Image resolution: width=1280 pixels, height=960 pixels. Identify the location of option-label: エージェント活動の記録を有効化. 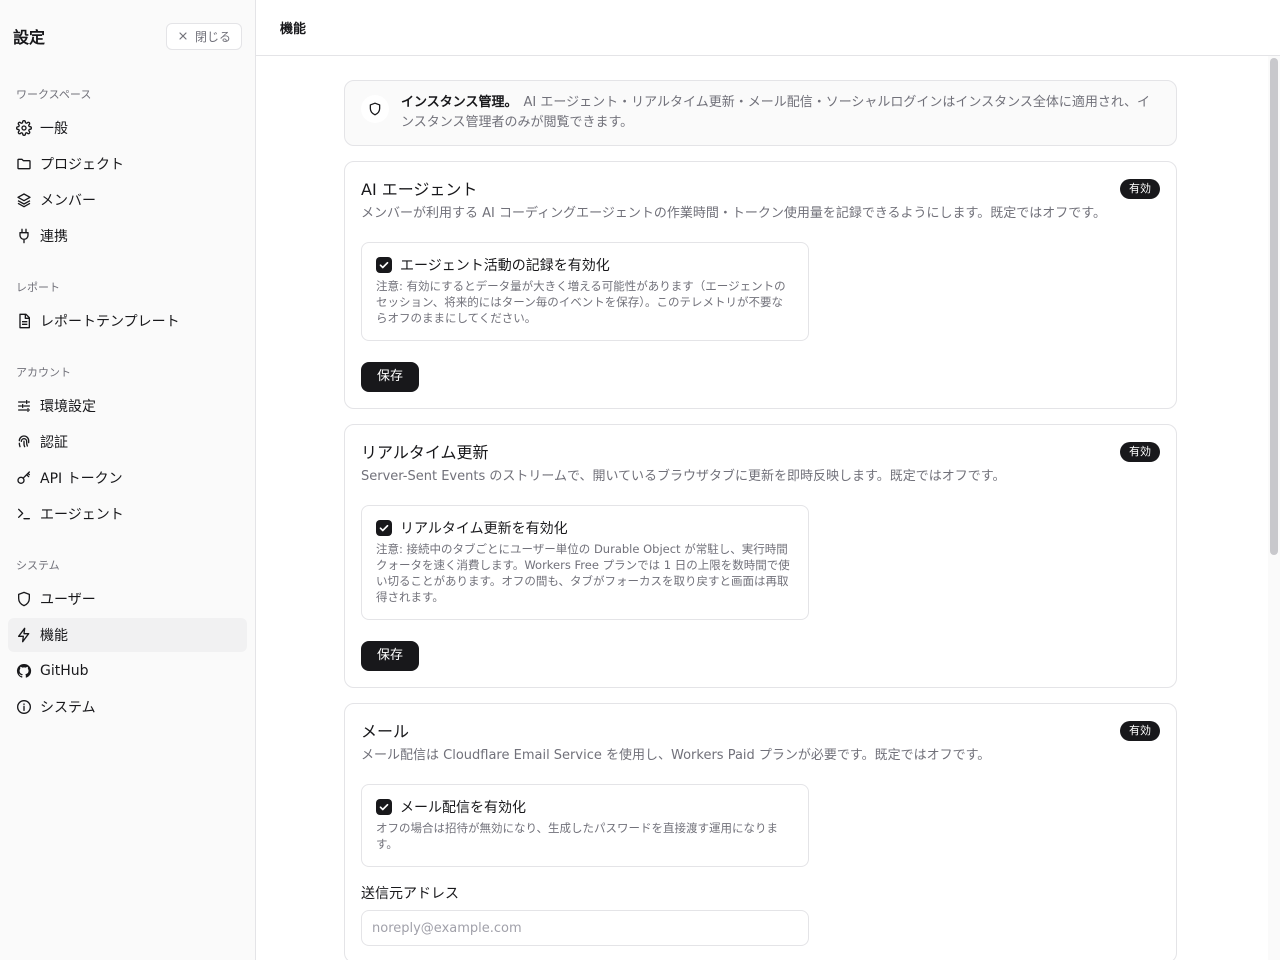
(505, 266).